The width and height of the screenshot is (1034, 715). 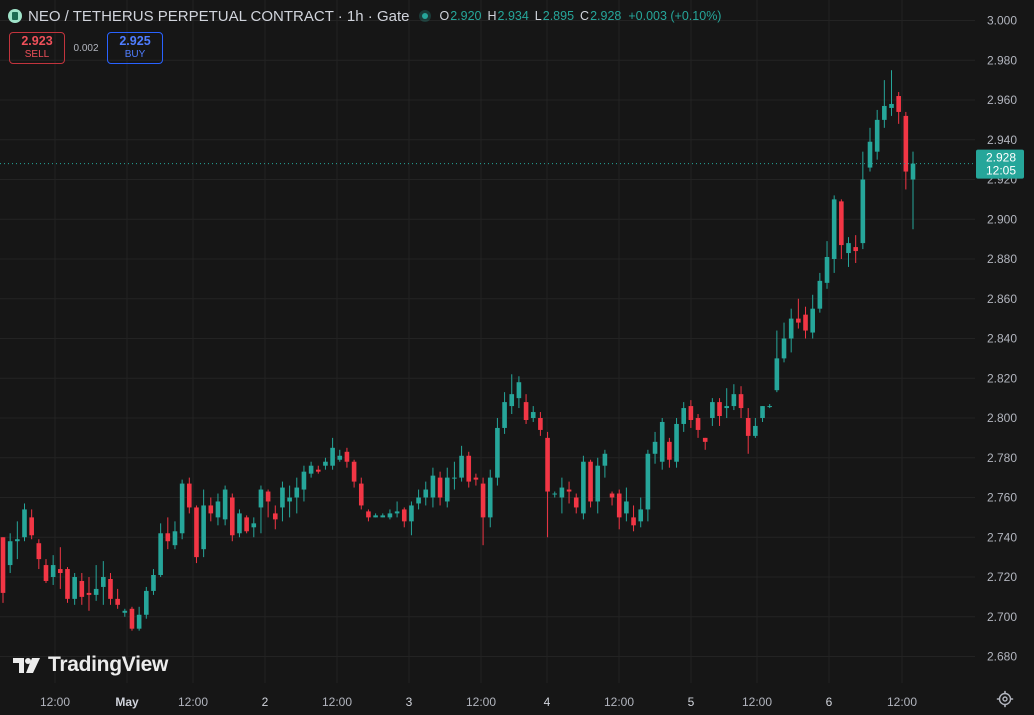 What do you see at coordinates (1002, 378) in the screenshot?
I see `y-axis-label: 2.820` at bounding box center [1002, 378].